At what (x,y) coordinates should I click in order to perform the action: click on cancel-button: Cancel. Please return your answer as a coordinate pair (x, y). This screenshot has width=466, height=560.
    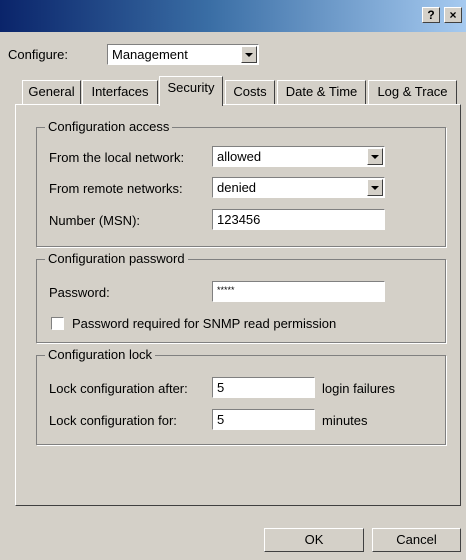
    Looking at the image, I should click on (416, 540).